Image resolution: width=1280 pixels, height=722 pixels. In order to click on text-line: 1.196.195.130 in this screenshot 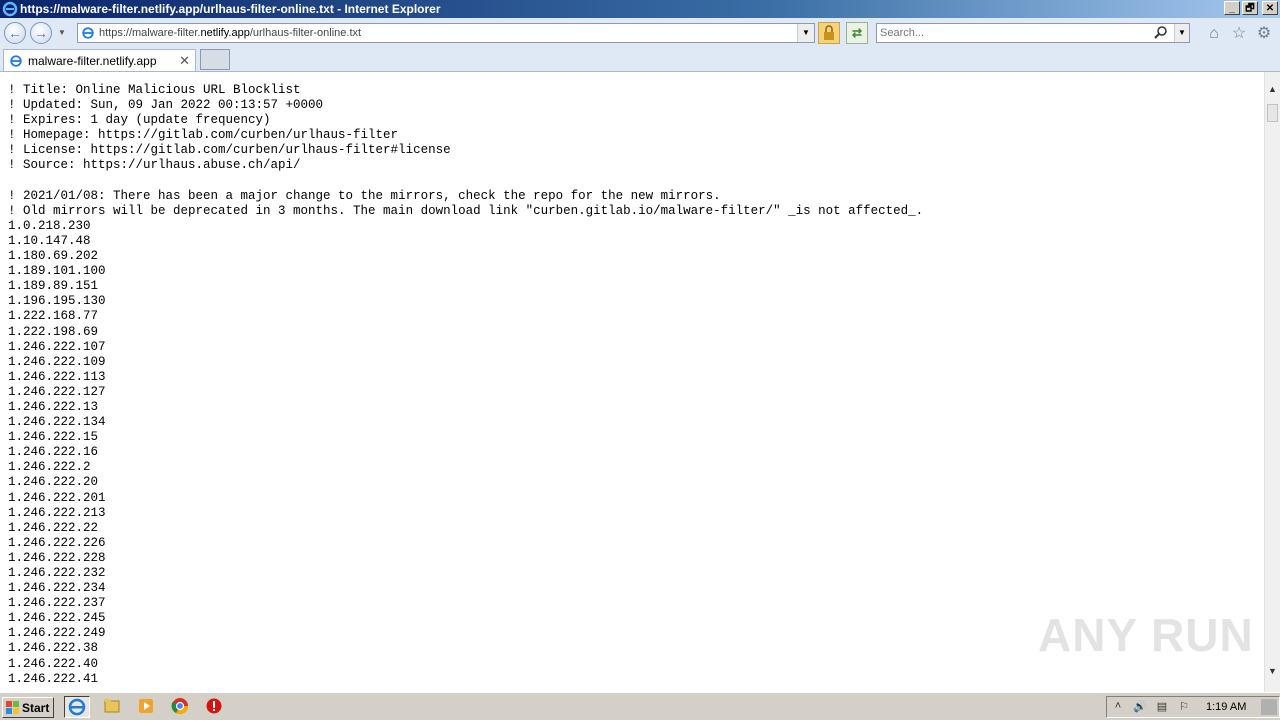, I will do `click(57, 301)`.